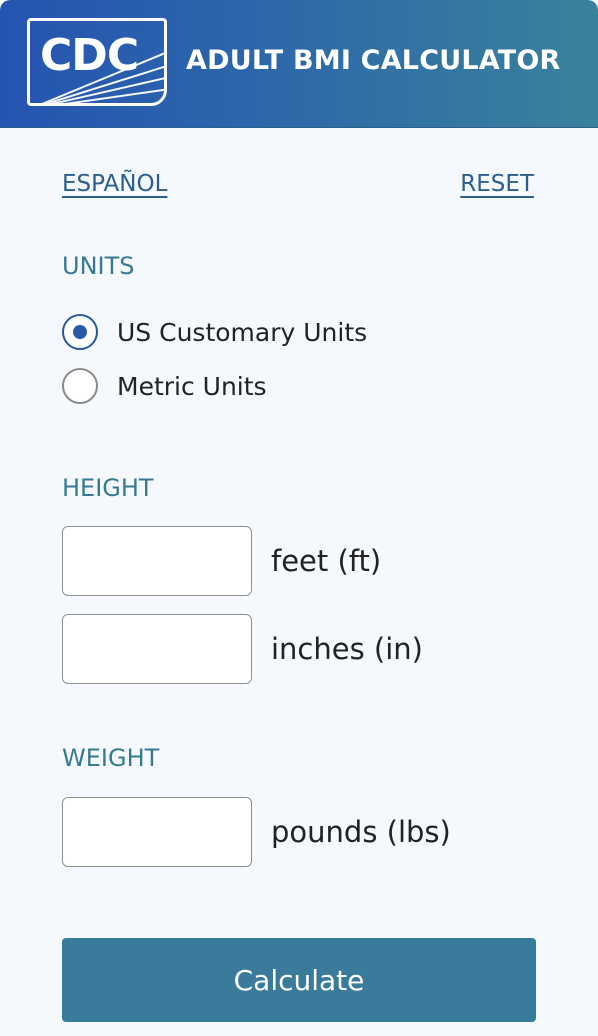 The image size is (598, 1036). What do you see at coordinates (111, 758) in the screenshot?
I see `weight-heading: WEIGHT` at bounding box center [111, 758].